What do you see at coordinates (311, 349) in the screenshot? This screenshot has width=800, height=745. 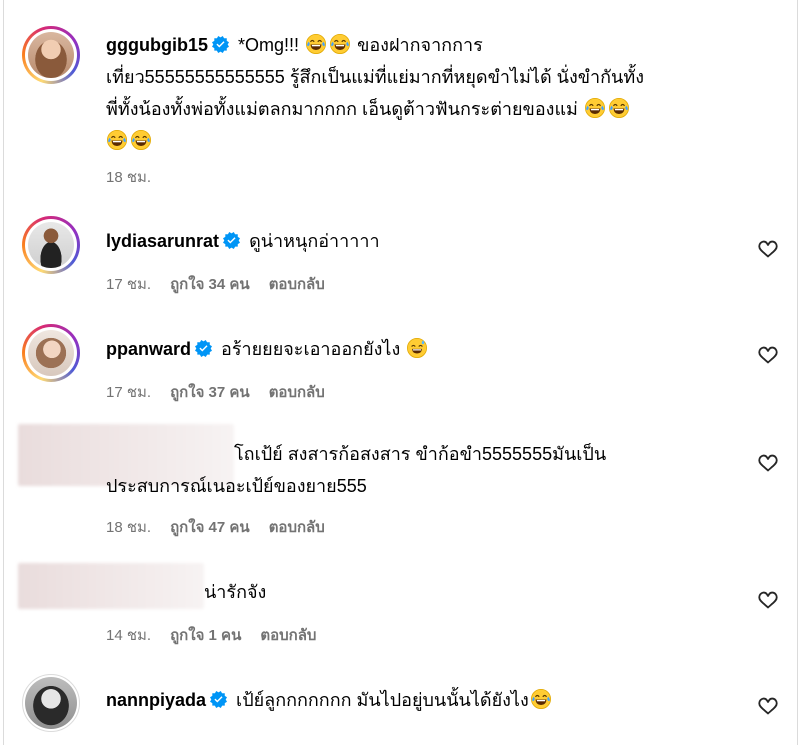 I see `comment-text-part: อร้ายยยจะเอาออกยังไง` at bounding box center [311, 349].